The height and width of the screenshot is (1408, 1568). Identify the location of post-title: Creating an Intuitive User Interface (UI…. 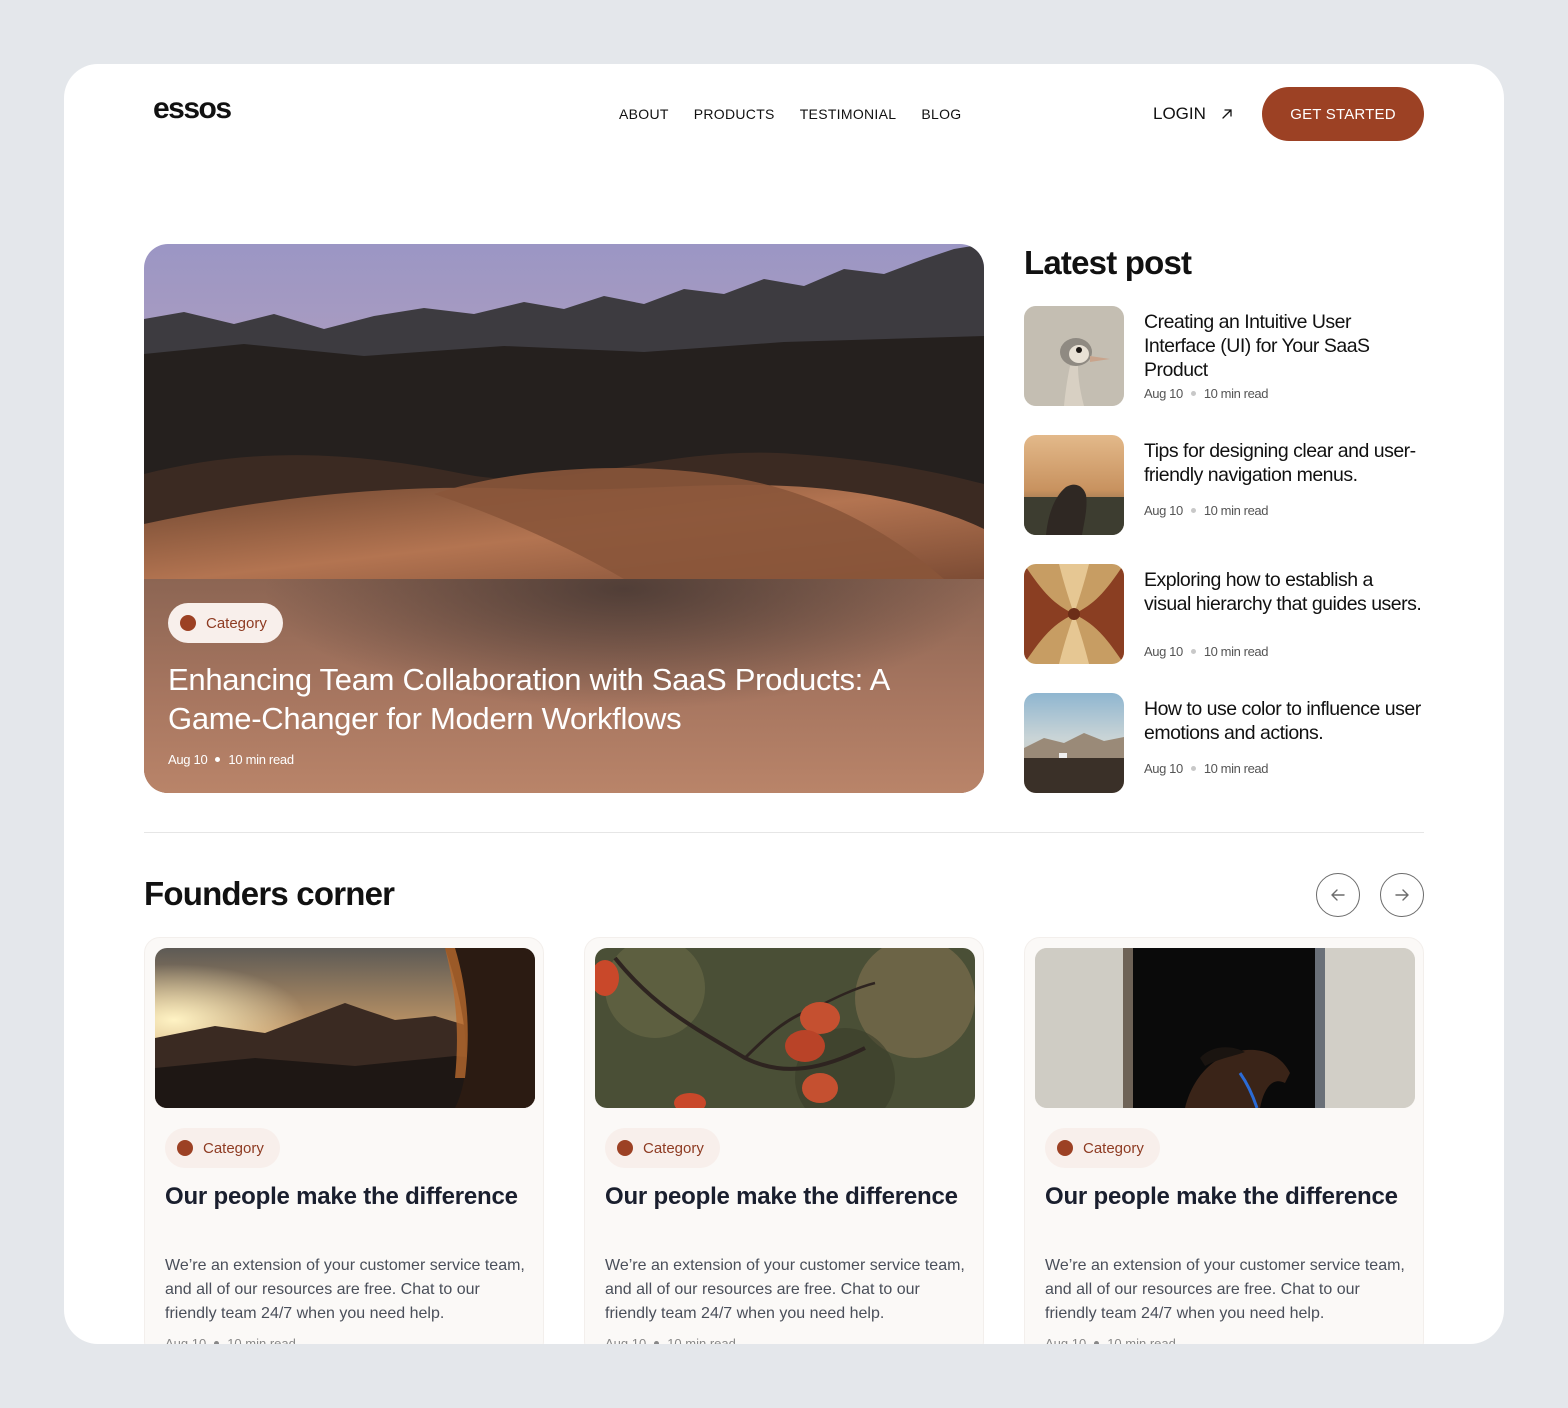
(1284, 346).